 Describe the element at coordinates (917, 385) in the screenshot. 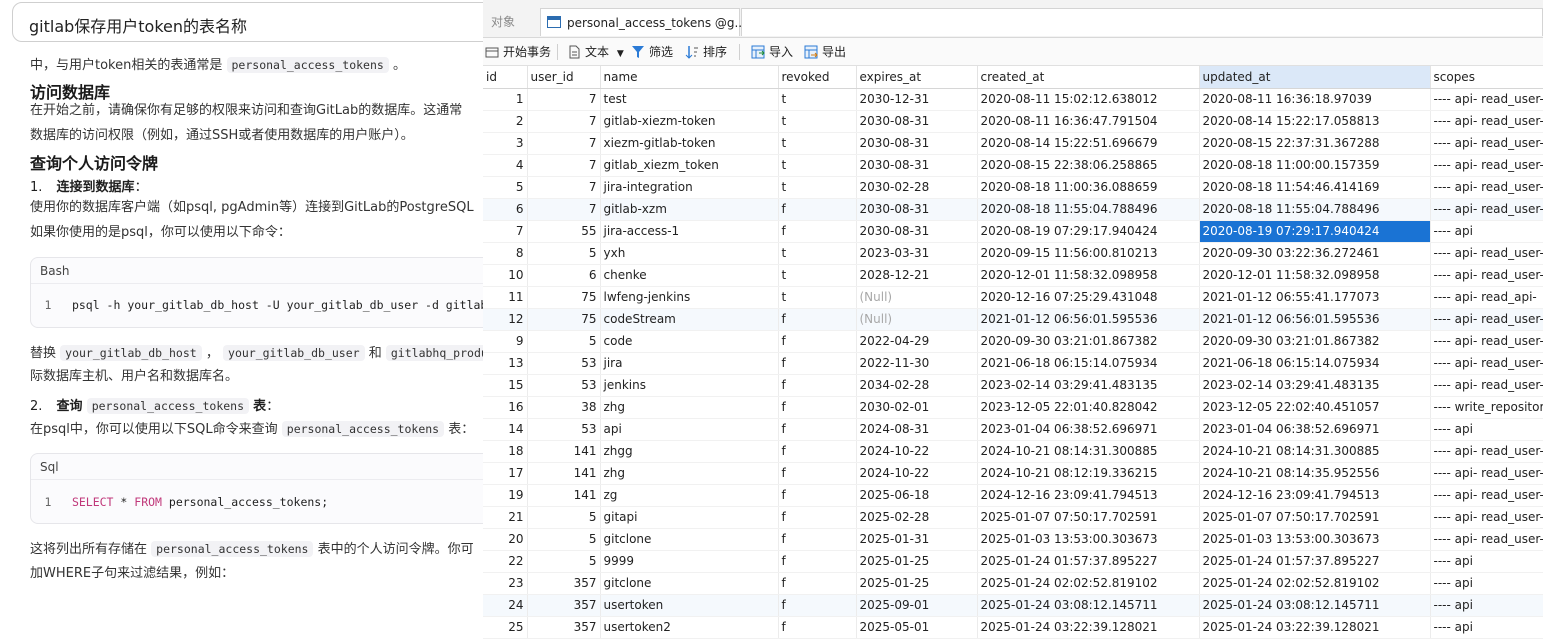

I see `cell-expires-at: 2034-02-28` at that location.